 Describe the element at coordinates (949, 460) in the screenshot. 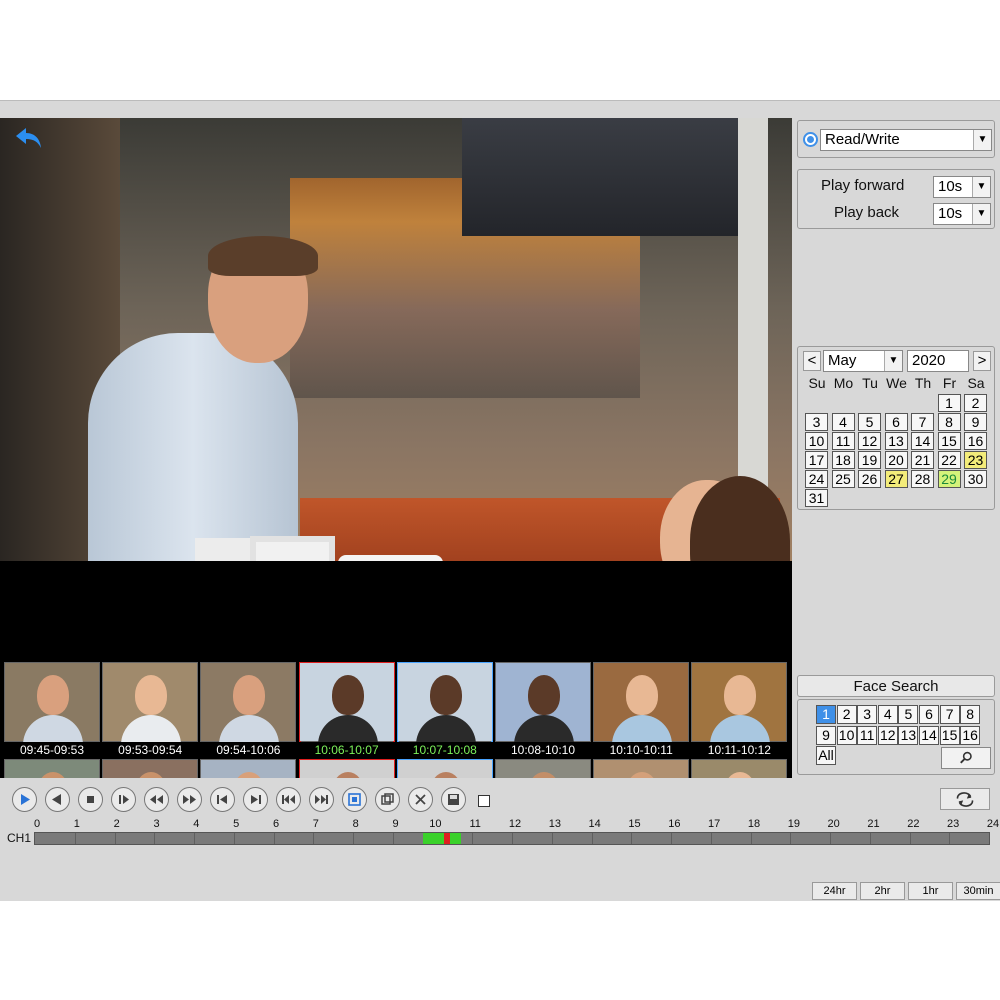

I see `calendar-day: 22` at that location.